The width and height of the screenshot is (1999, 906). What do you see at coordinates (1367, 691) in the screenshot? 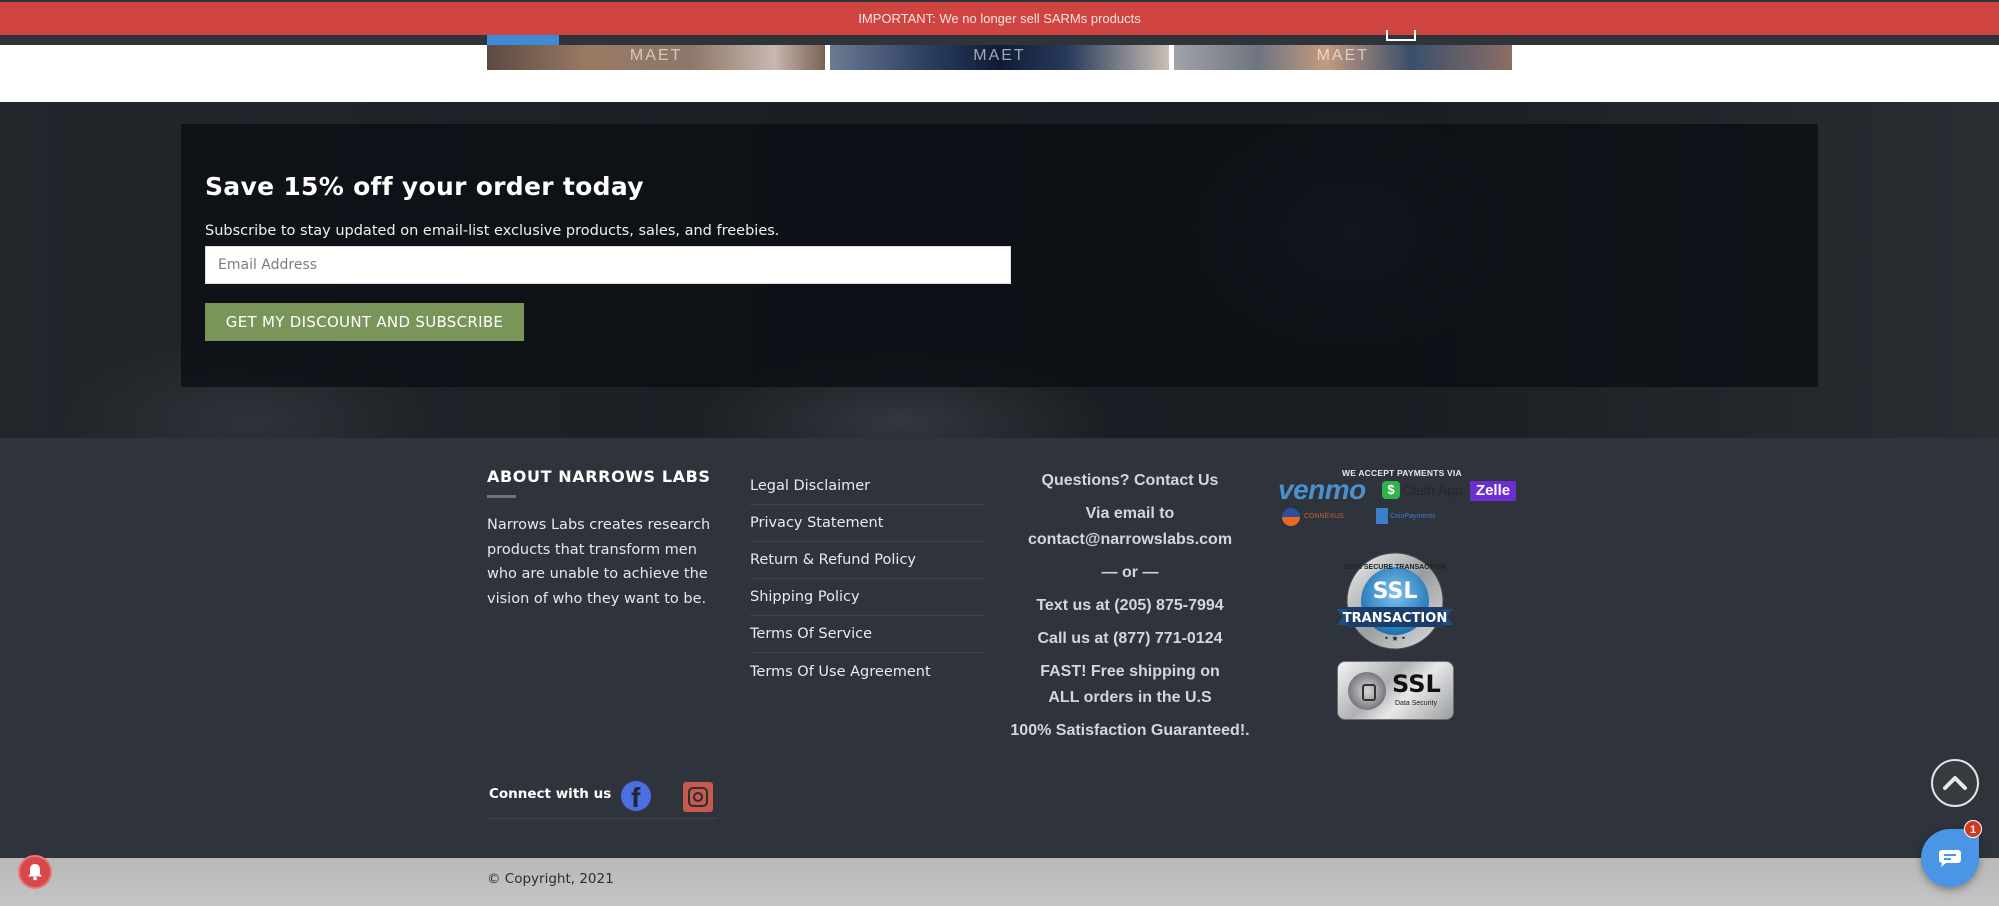
I see `lock-icon` at bounding box center [1367, 691].